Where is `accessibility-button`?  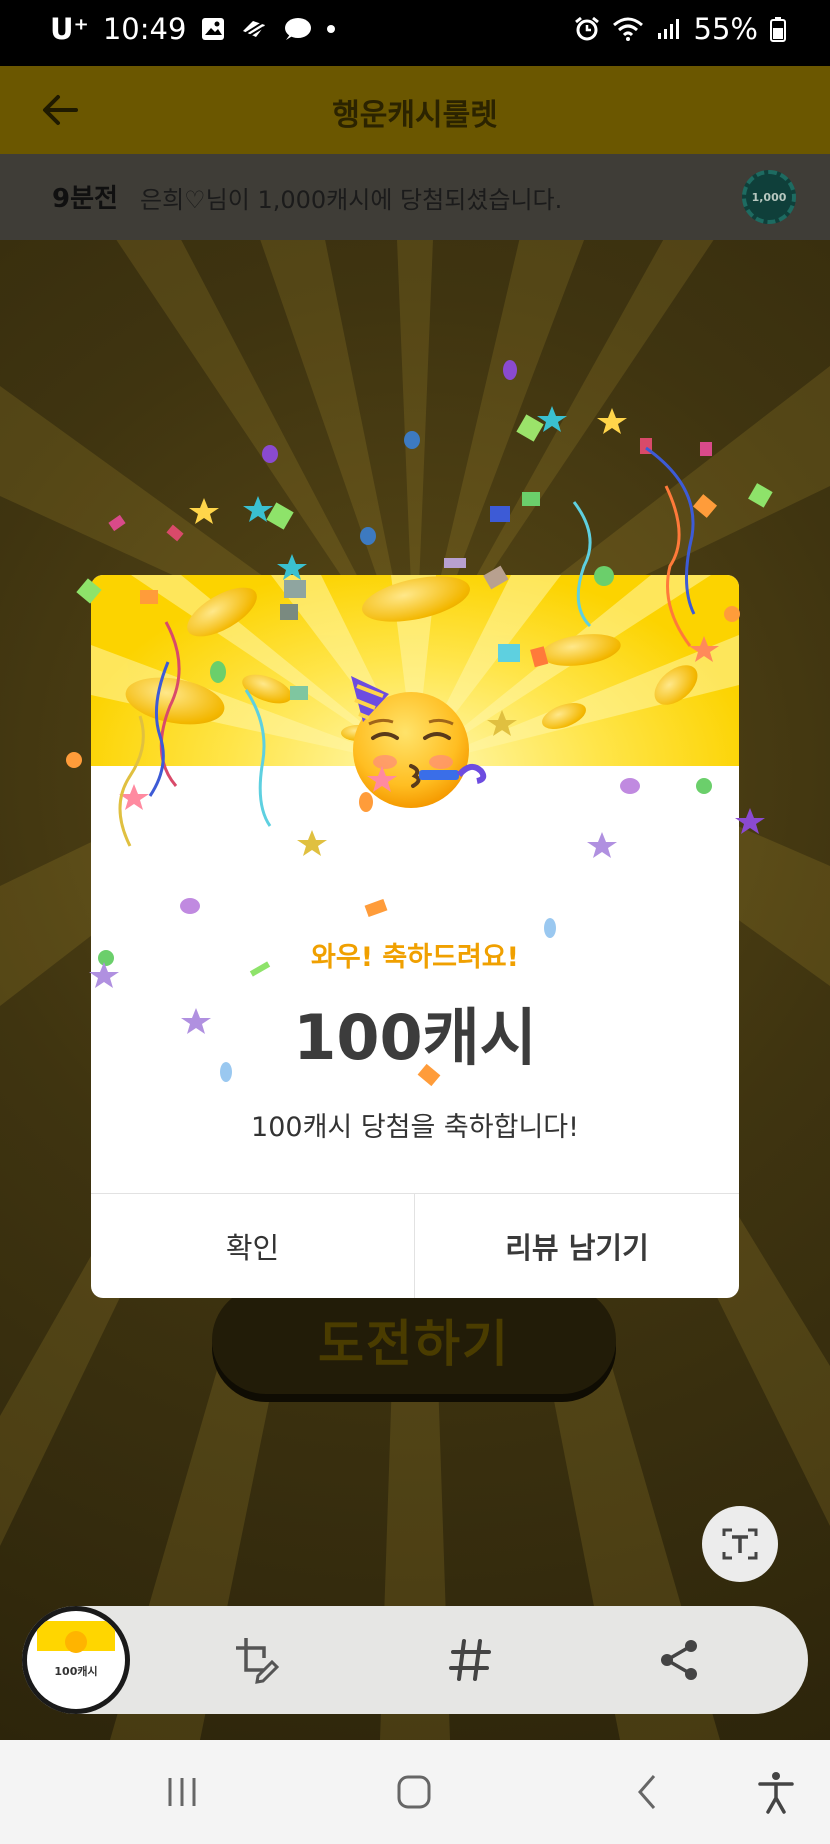
accessibility-button is located at coordinates (776, 1792).